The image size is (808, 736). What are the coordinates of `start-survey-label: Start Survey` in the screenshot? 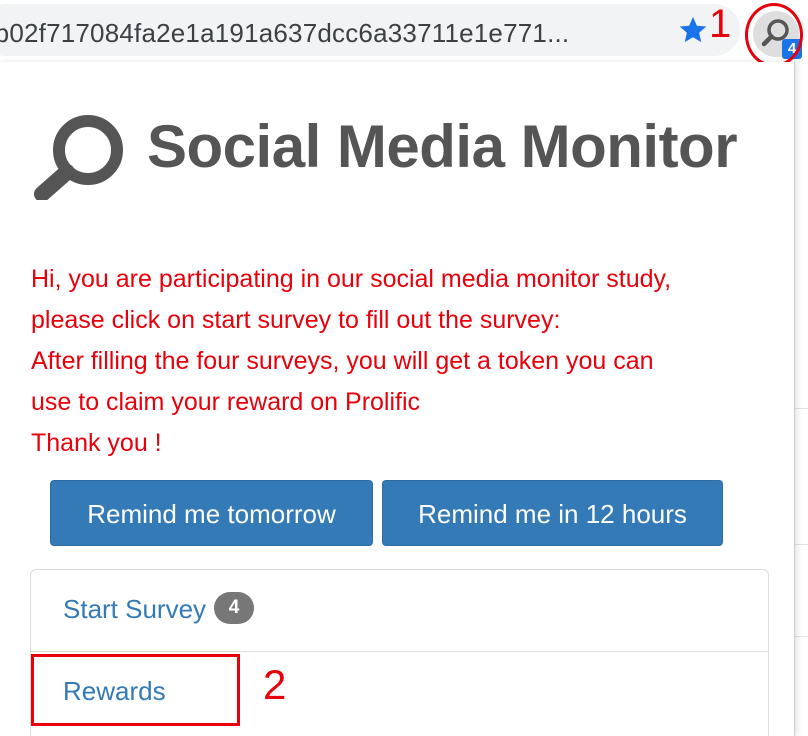 It's located at (134, 609).